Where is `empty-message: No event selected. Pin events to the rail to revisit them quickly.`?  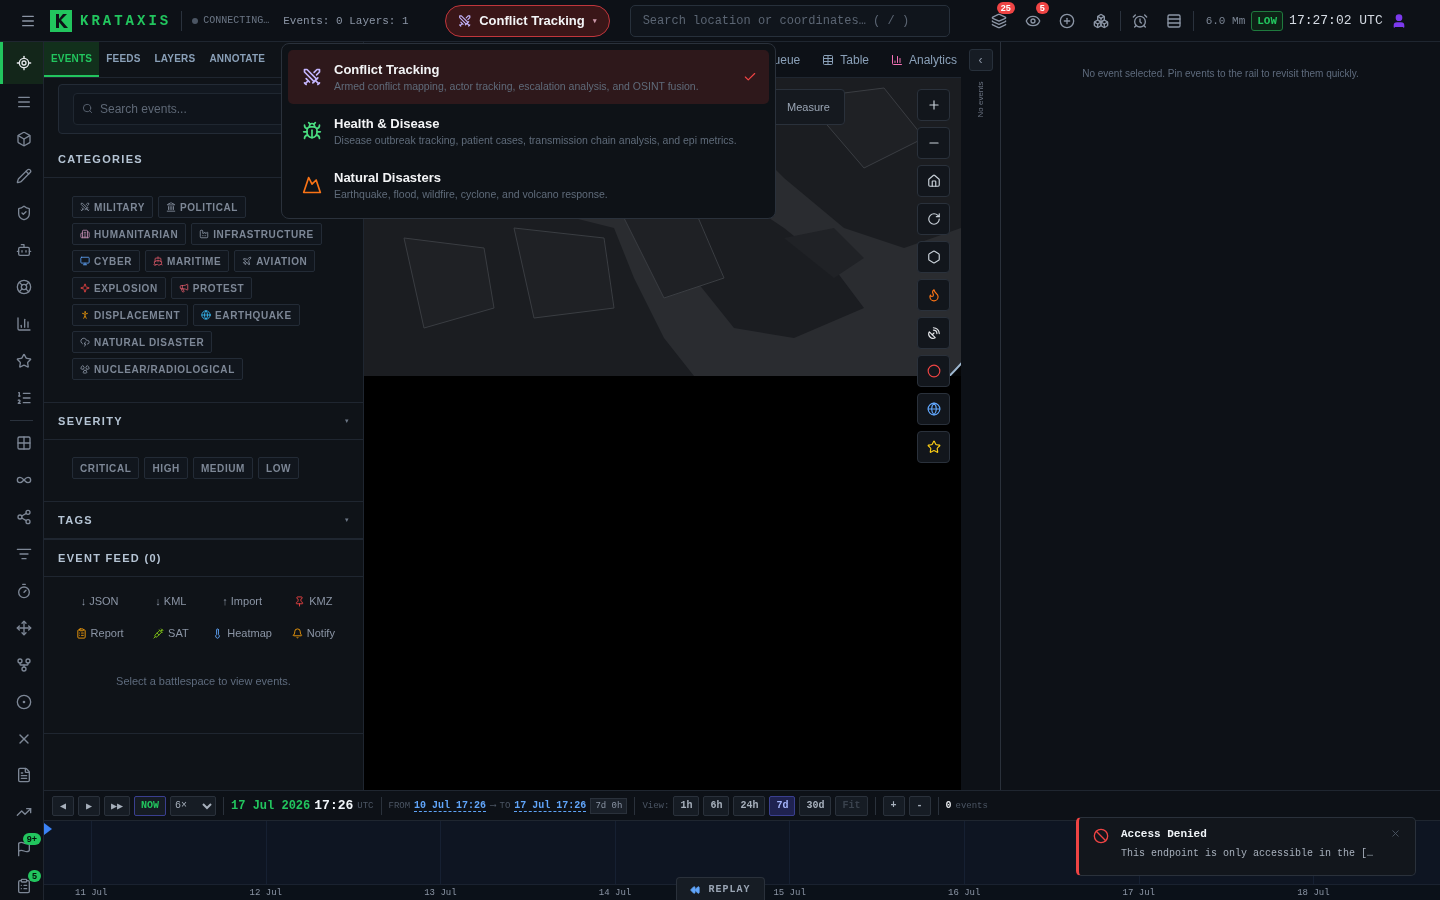
empty-message: No event selected. Pin events to the rail to revisit them quickly. is located at coordinates (1220, 73).